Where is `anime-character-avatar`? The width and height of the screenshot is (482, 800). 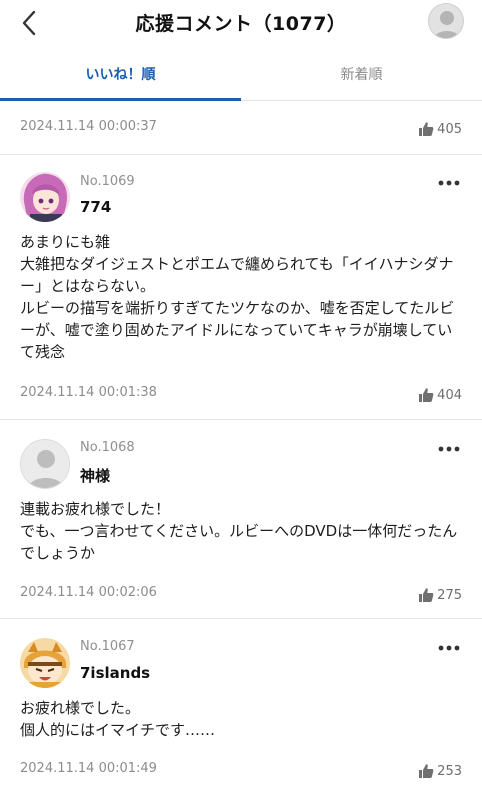 anime-character-avatar is located at coordinates (45, 663).